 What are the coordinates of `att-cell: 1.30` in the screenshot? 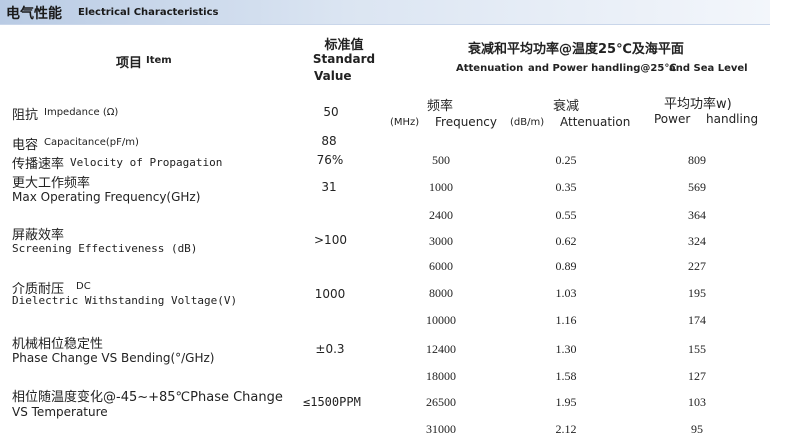 It's located at (566, 349).